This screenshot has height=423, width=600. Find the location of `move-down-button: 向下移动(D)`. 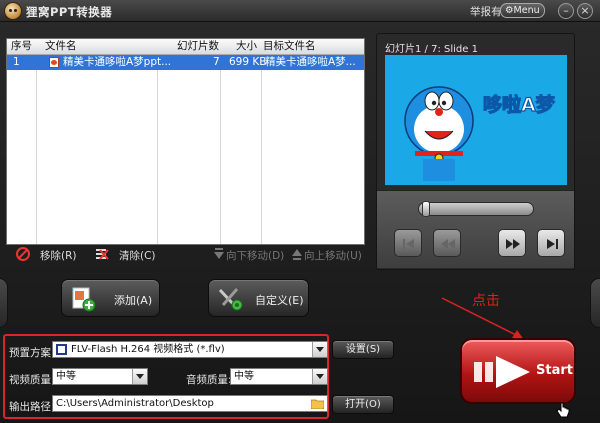

move-down-button: 向下移动(D) is located at coordinates (255, 256).